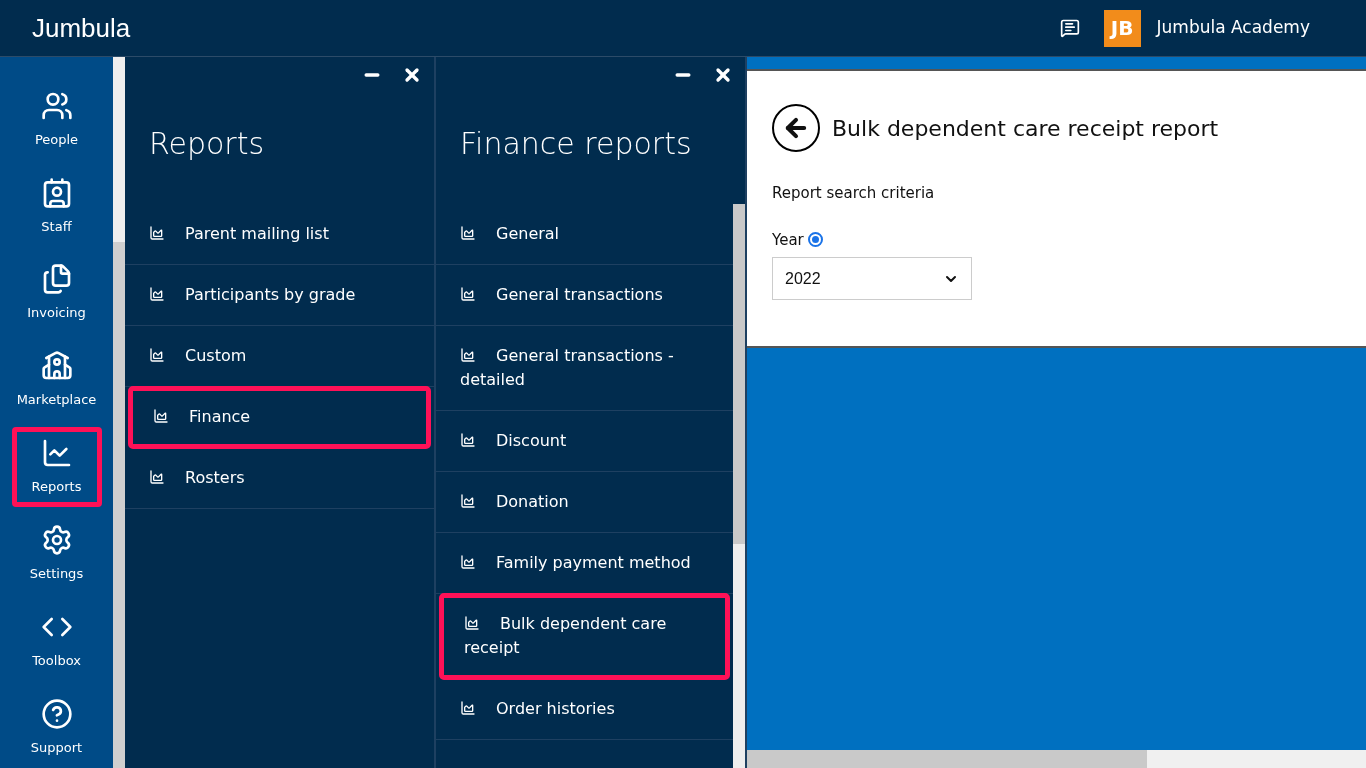 Image resolution: width=1366 pixels, height=768 pixels. What do you see at coordinates (1025, 128) in the screenshot?
I see `report-title: Bulk dependent care receipt report` at bounding box center [1025, 128].